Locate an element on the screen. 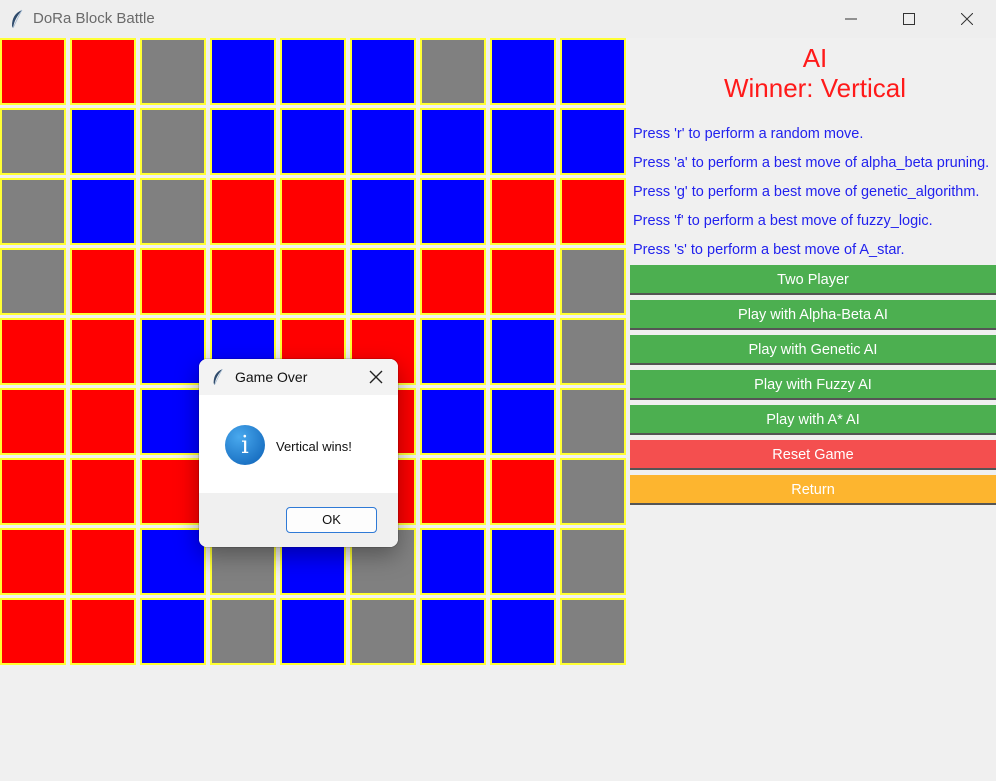 The height and width of the screenshot is (781, 996). minimize-button is located at coordinates (851, 19).